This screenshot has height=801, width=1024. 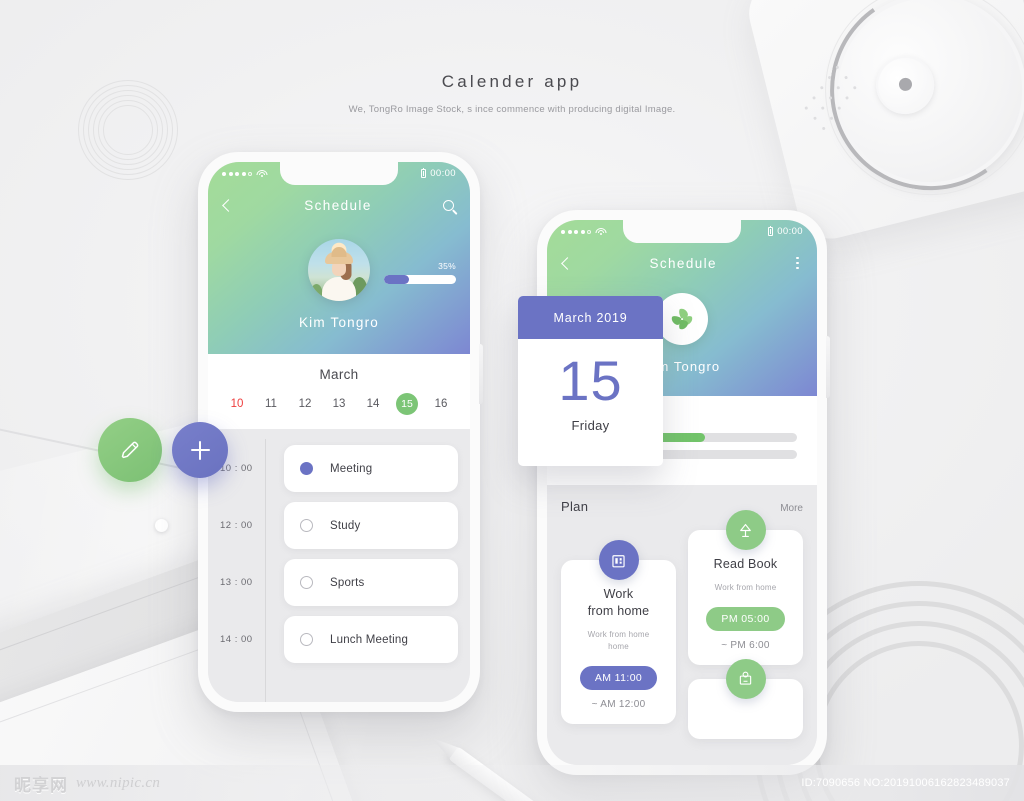 What do you see at coordinates (118, 782) in the screenshot?
I see `watermark-url: www.nipic.cn` at bounding box center [118, 782].